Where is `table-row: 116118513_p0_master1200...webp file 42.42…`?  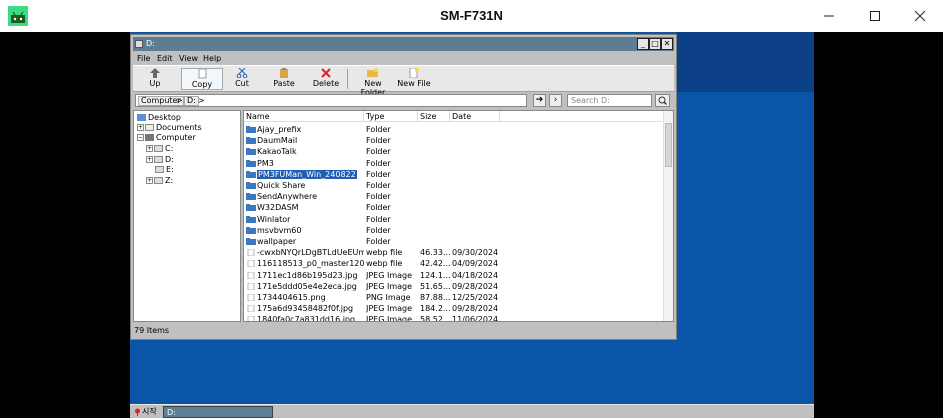
table-row: 116118513_p0_master1200...webp file 42.42… is located at coordinates (453, 263).